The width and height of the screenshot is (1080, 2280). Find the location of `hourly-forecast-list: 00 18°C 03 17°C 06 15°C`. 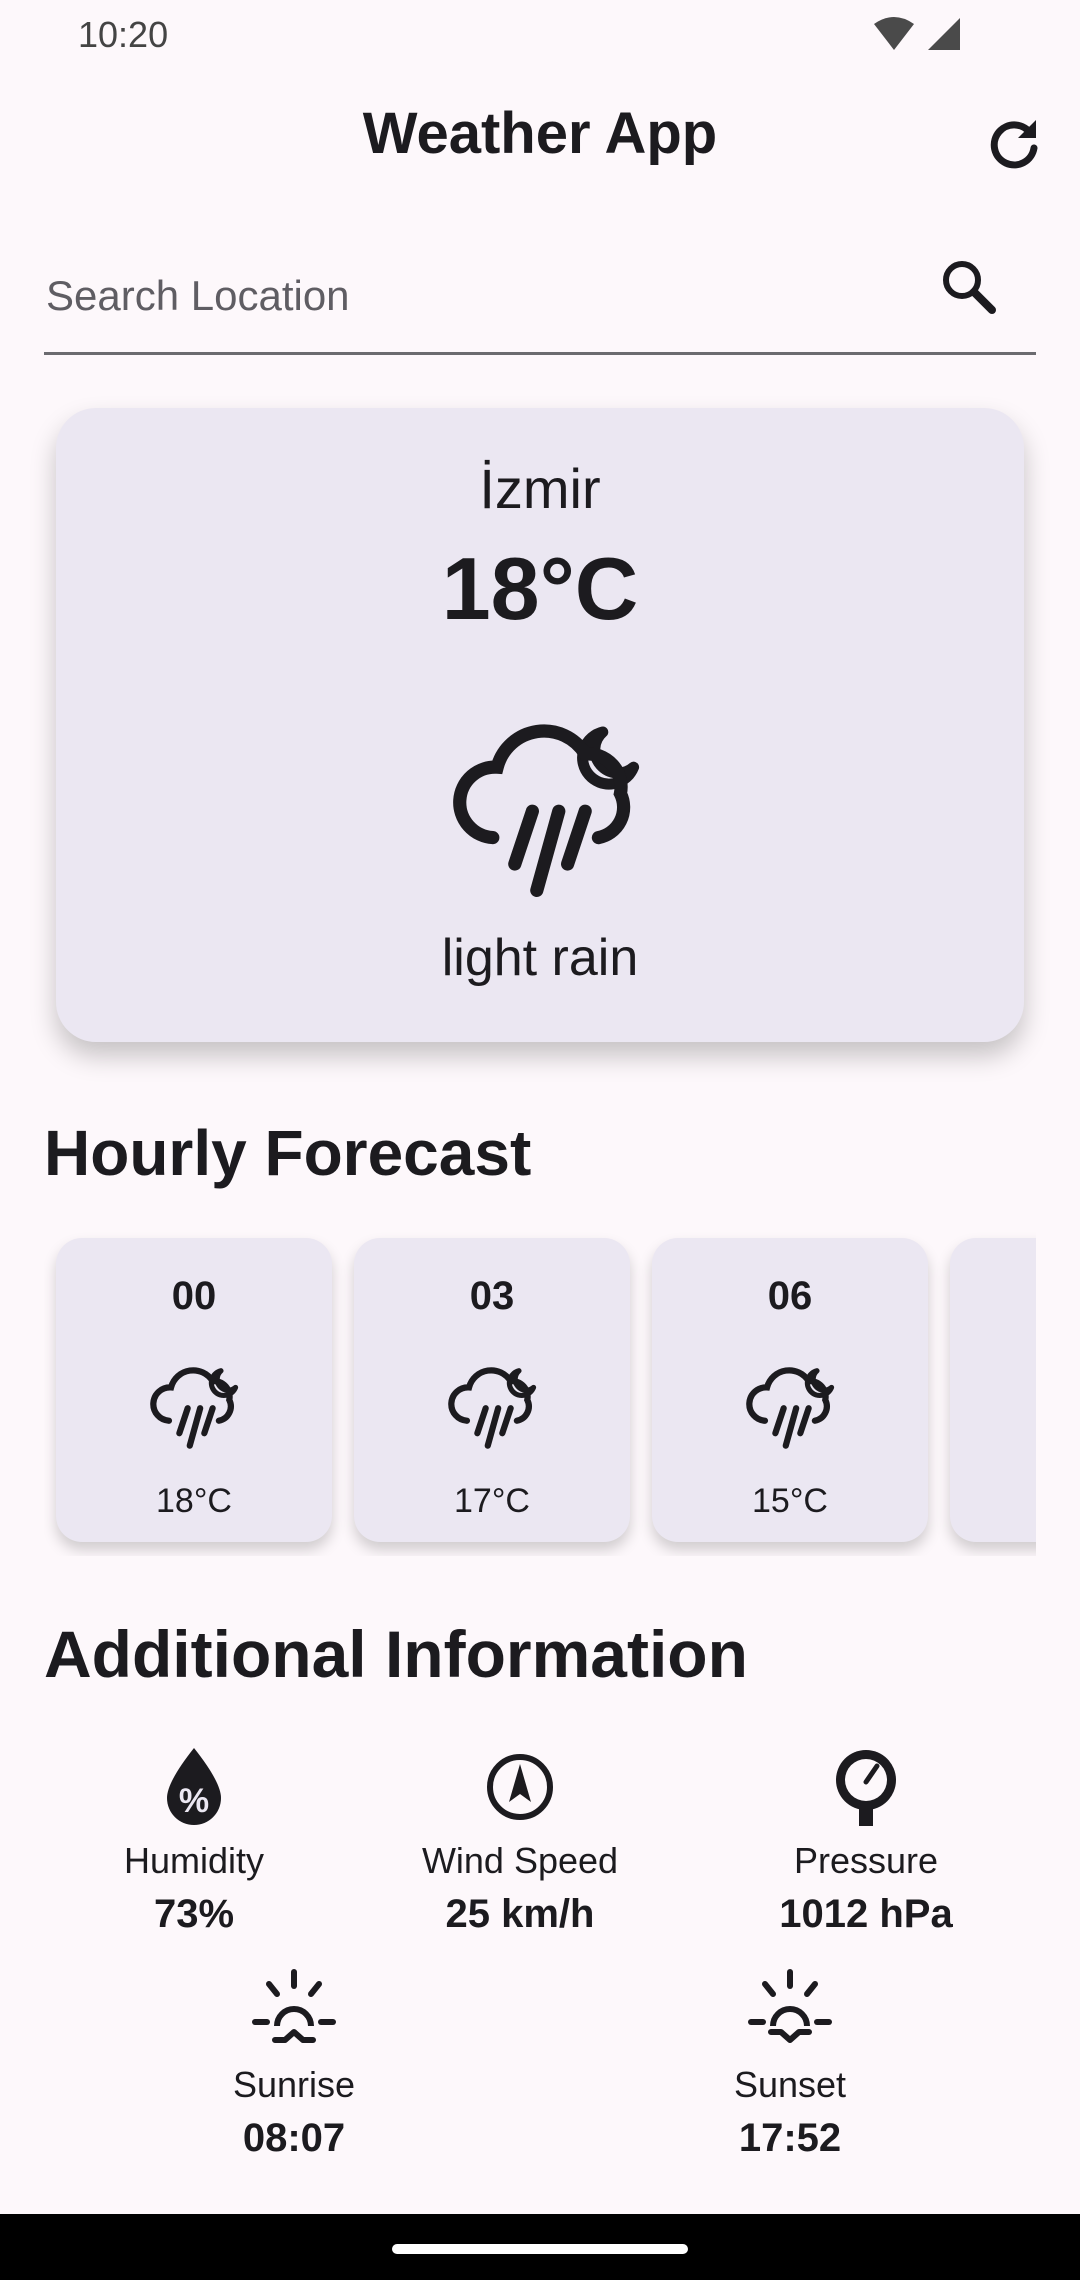

hourly-forecast-list: 00 18°C 03 17°C 06 15°C is located at coordinates (540, 1392).